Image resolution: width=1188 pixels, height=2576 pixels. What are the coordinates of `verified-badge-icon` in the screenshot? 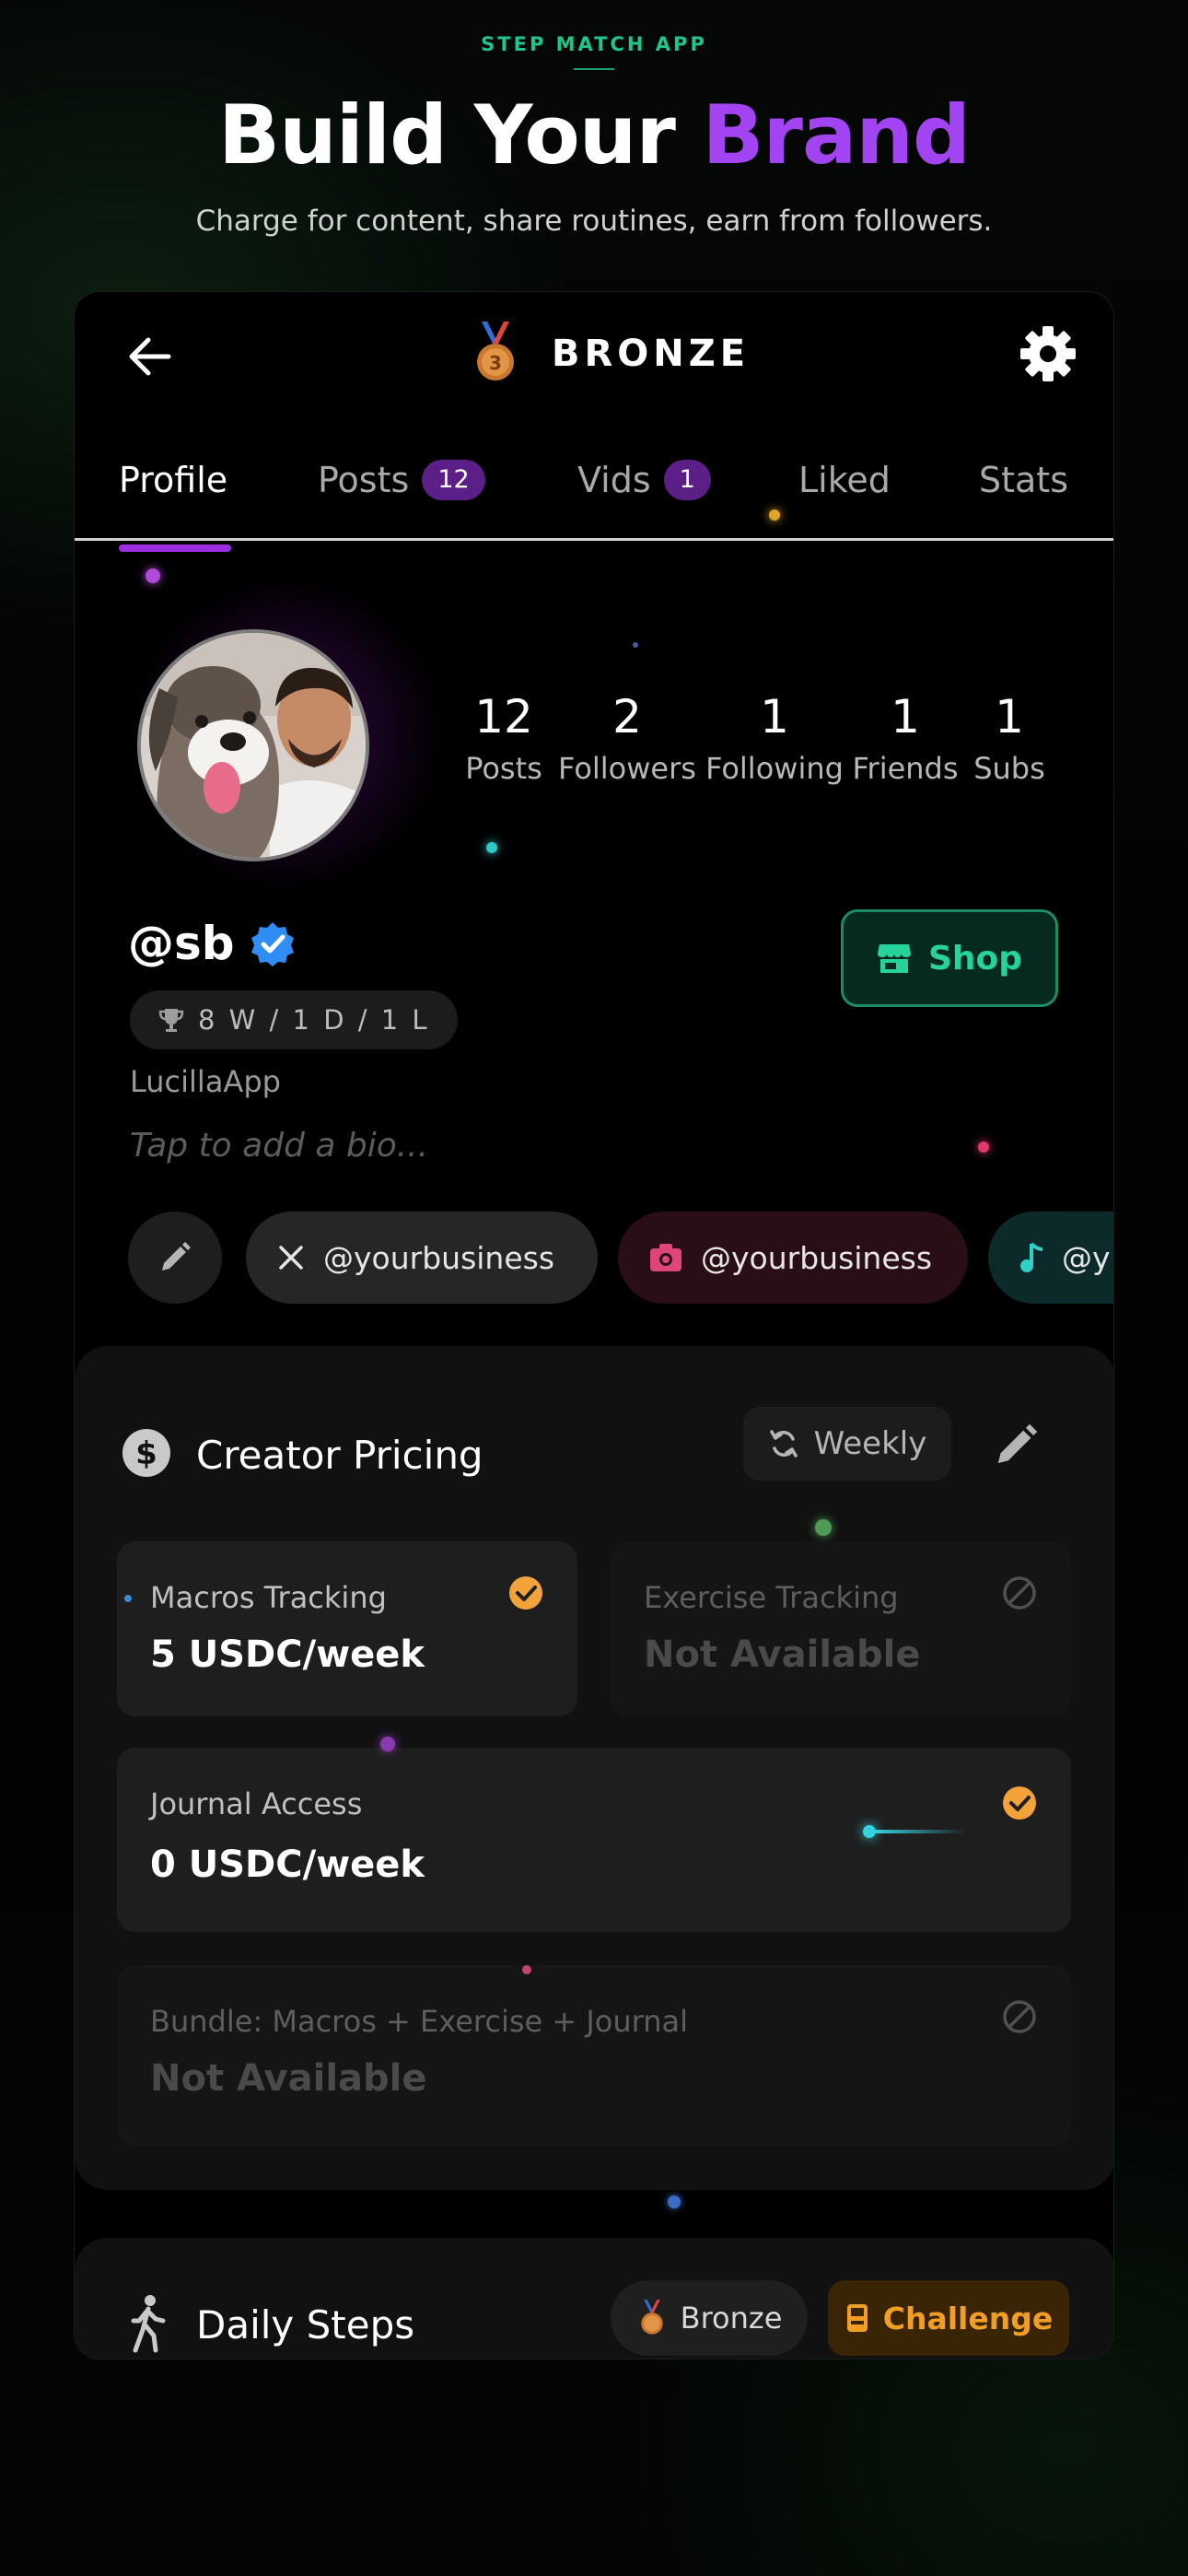 It's located at (272, 944).